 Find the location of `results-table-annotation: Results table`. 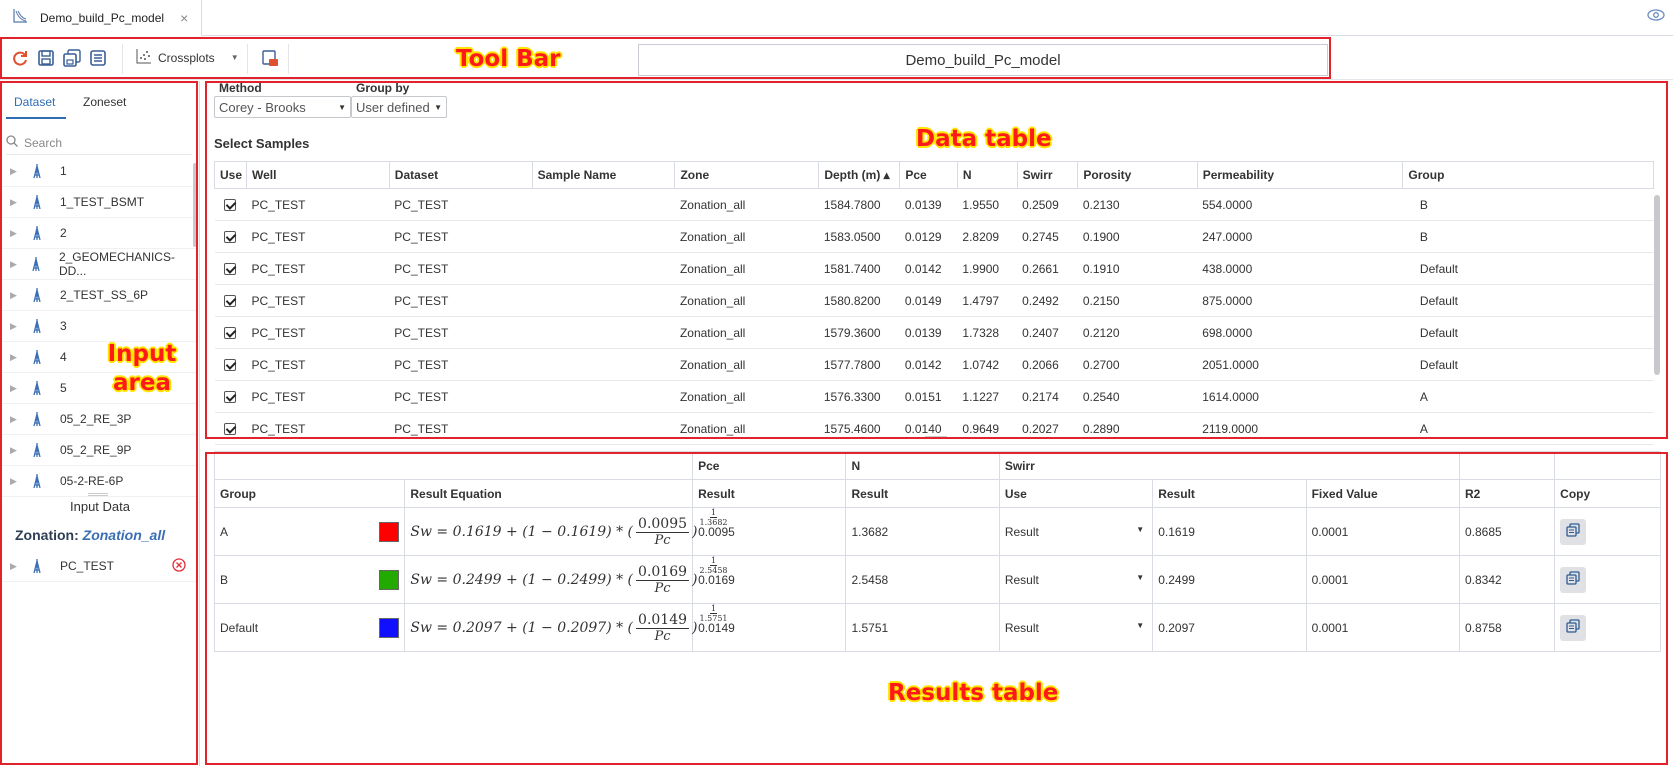

results-table-annotation: Results table is located at coordinates (973, 693).